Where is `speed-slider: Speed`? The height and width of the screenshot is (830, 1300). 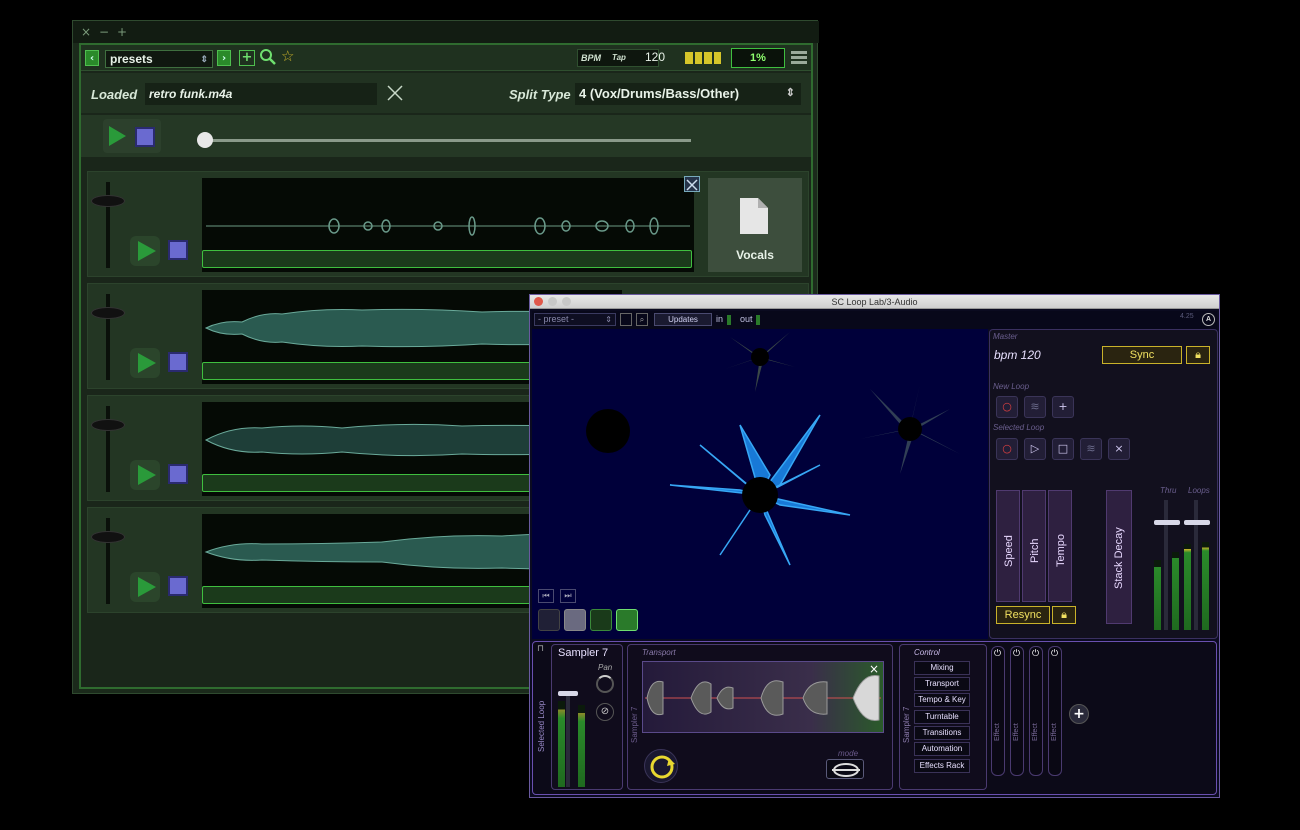 speed-slider: Speed is located at coordinates (1008, 546).